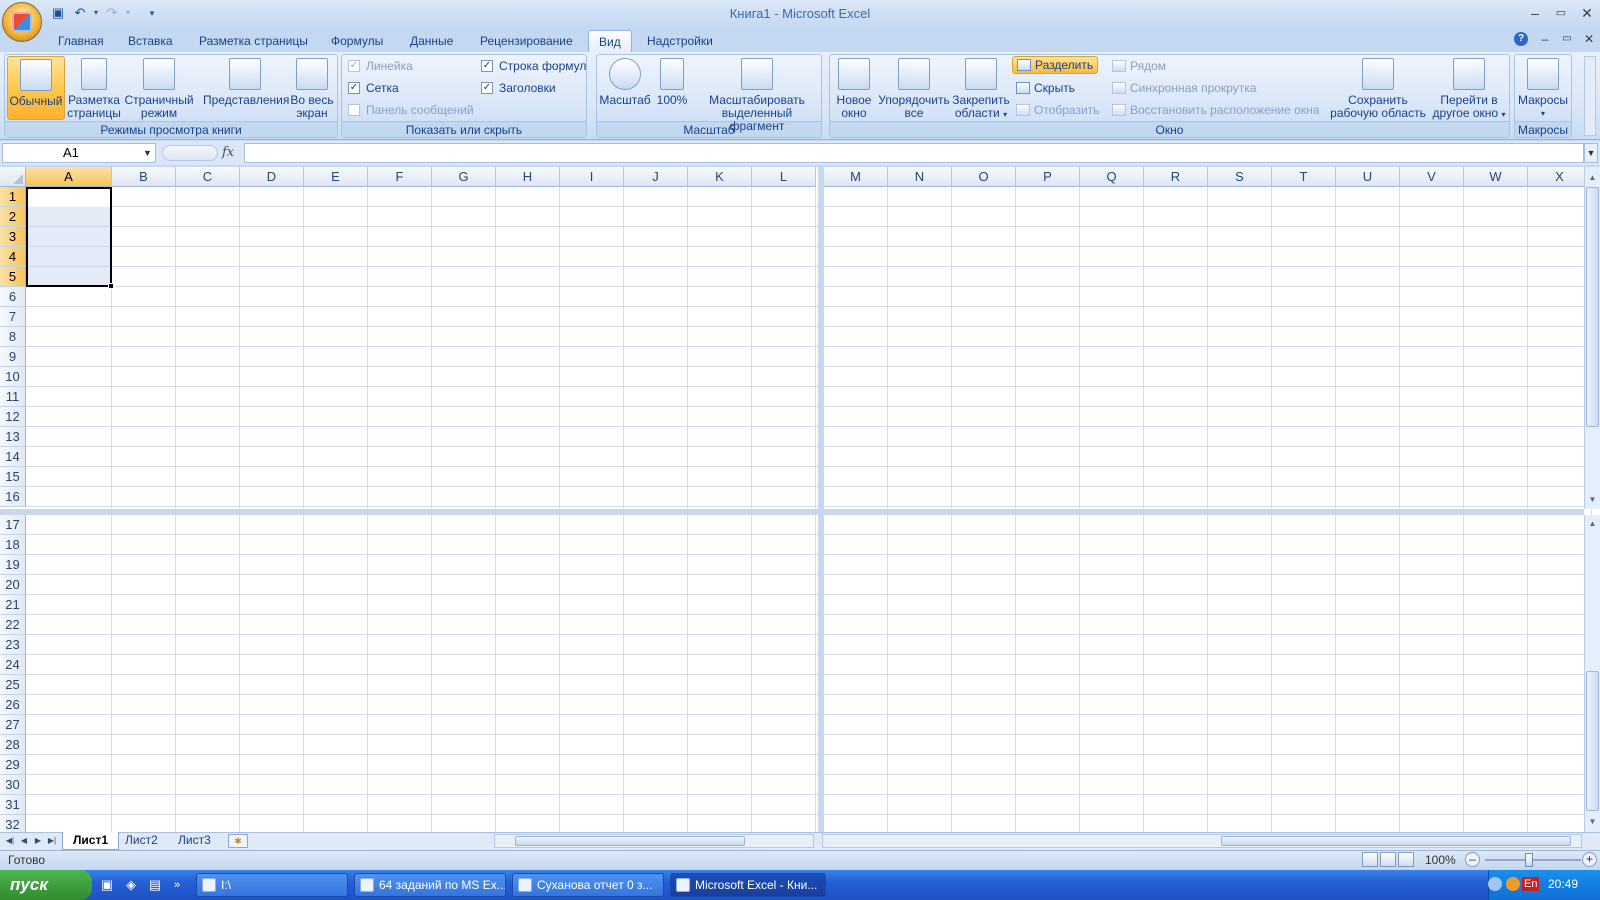  What do you see at coordinates (792, 512) in the screenshot?
I see `horizontal-split-bar` at bounding box center [792, 512].